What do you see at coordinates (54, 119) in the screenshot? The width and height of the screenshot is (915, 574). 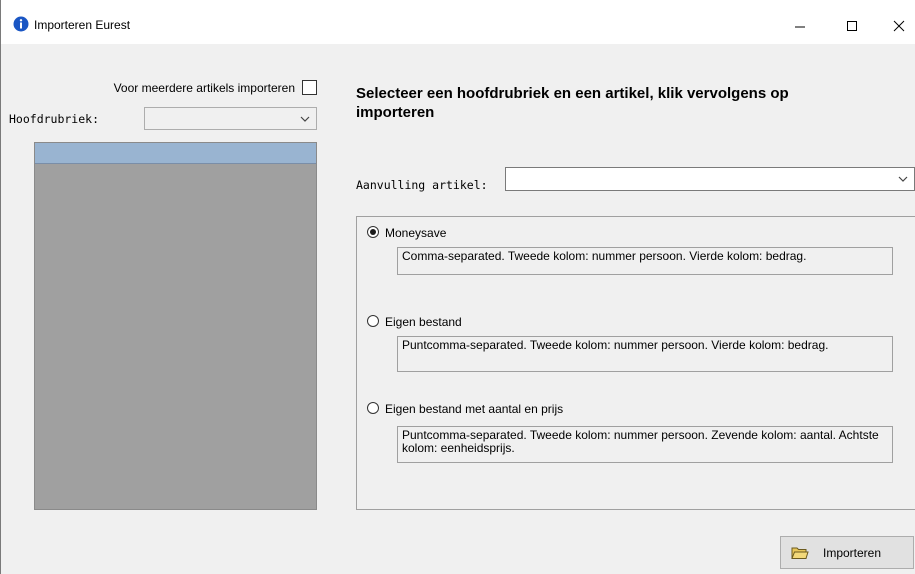 I see `hoofdrubriek-label: Hoofdrubriek:` at bounding box center [54, 119].